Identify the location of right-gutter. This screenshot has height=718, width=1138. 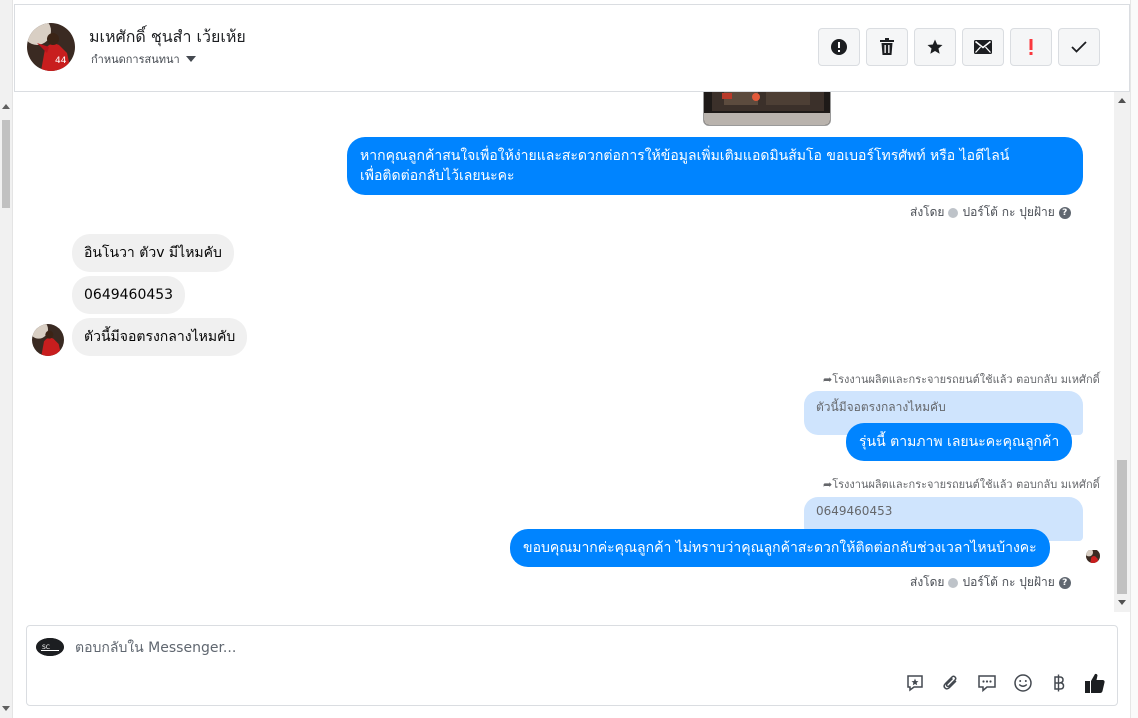
(1134, 359).